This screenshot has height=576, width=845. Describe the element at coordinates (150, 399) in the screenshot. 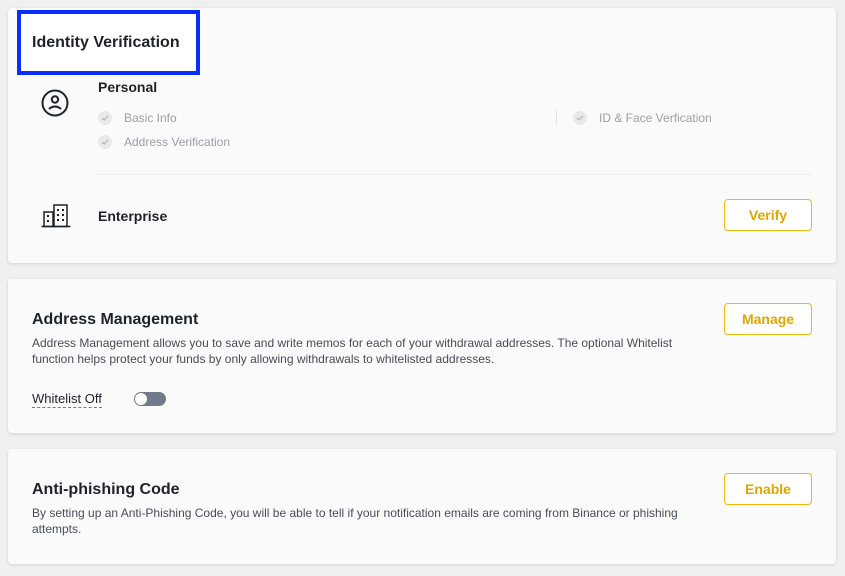

I see `whitelist-toggle` at that location.